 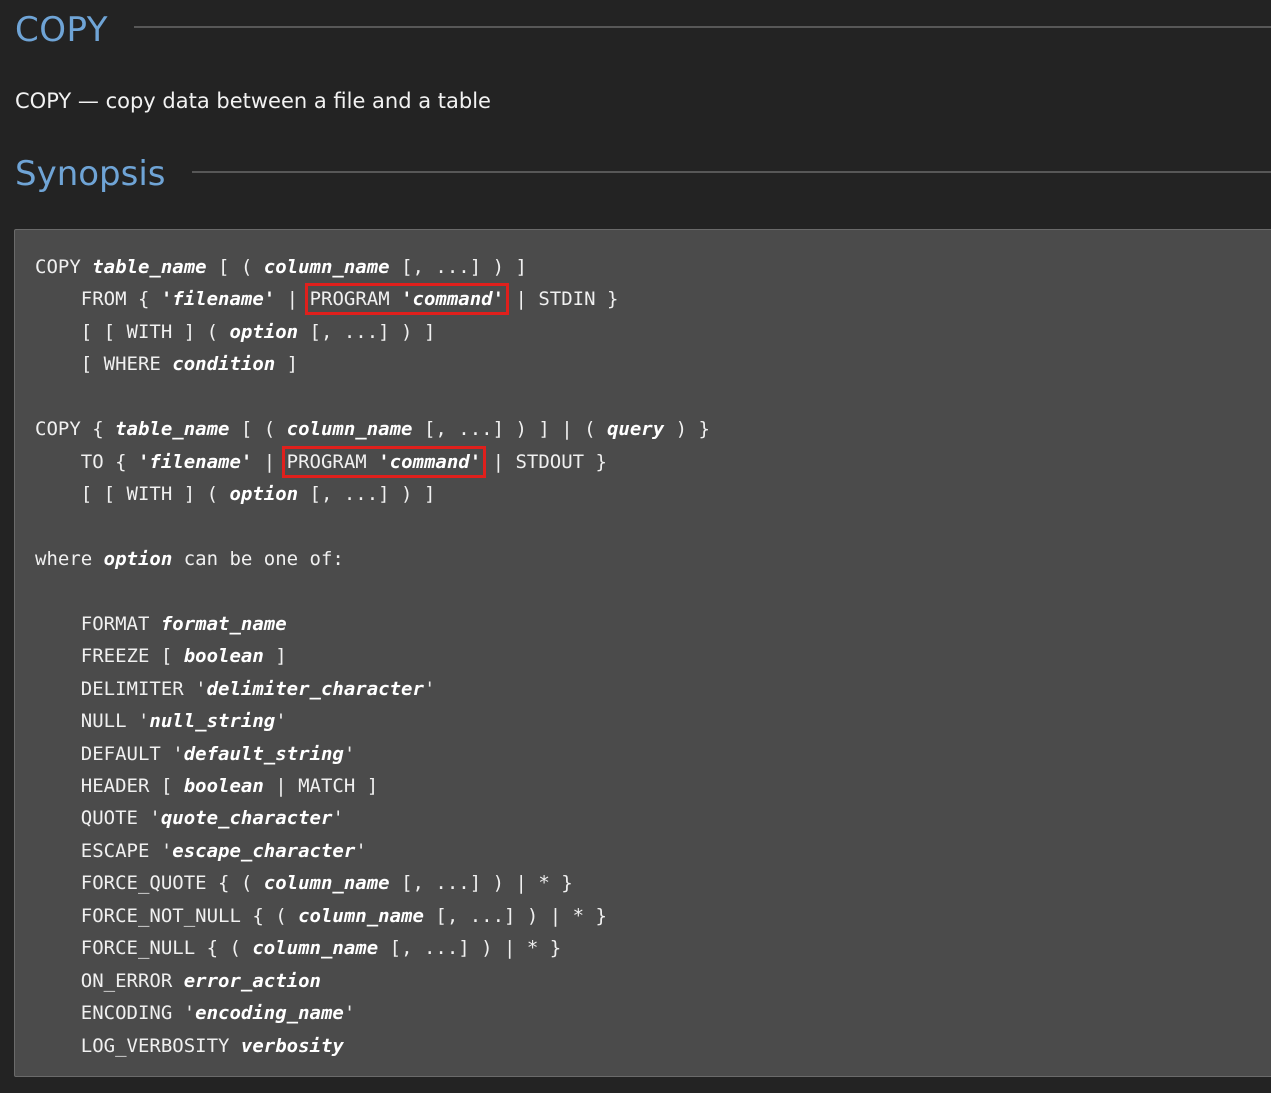 I want to click on synopsis-line: LOG_VERBOSITY verbosity, so click(x=372, y=1046).